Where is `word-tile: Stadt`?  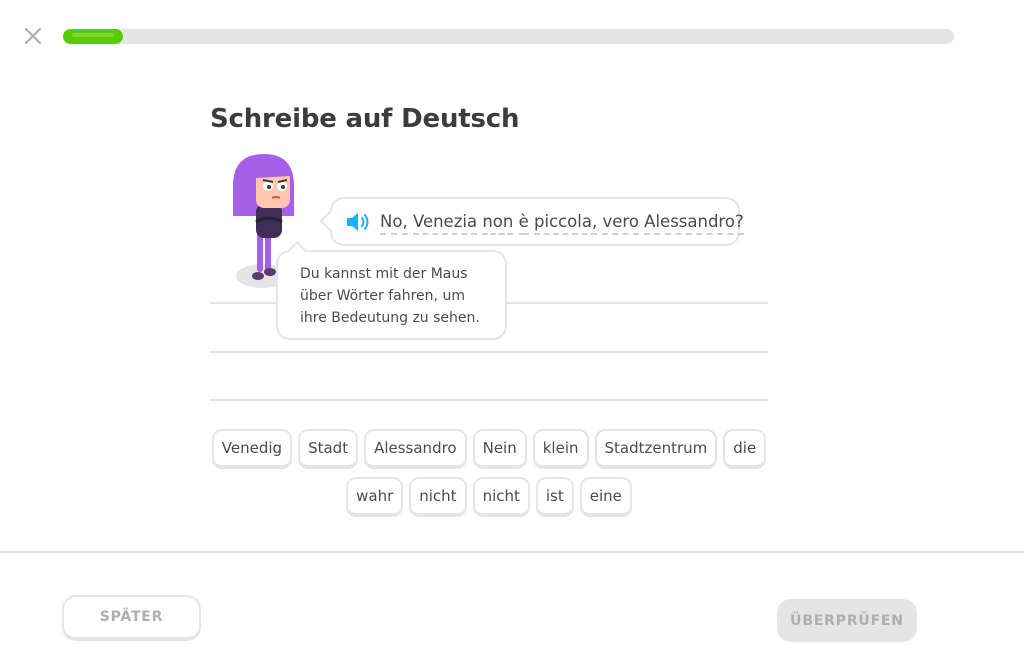
word-tile: Stadt is located at coordinates (328, 449).